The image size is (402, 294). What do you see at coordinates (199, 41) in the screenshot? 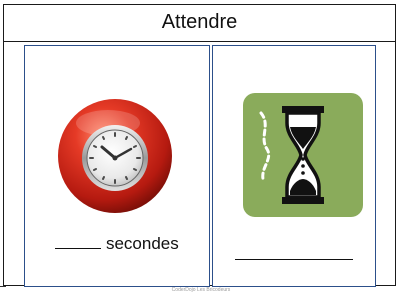
I see `title-divider` at bounding box center [199, 41].